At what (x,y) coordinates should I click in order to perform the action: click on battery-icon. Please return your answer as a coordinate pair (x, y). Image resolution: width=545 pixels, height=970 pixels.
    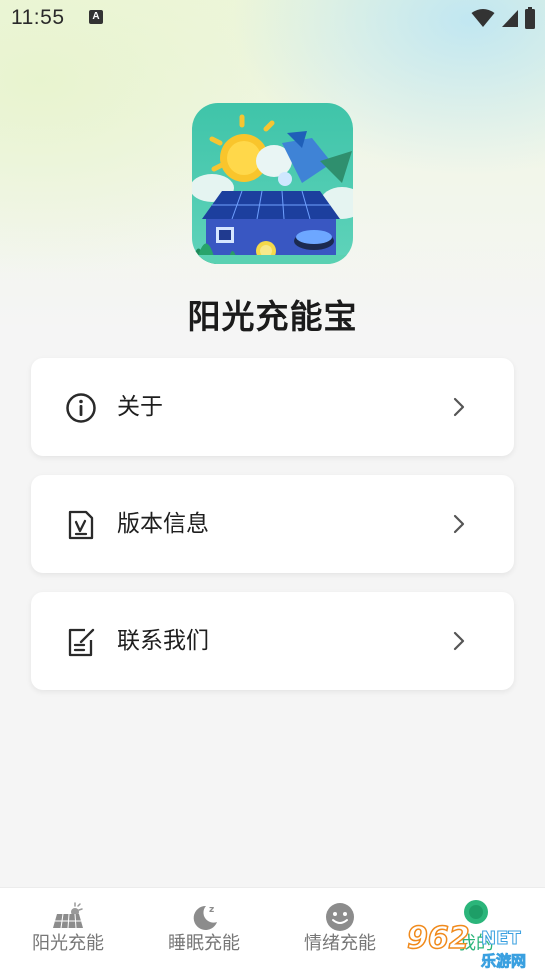
    Looking at the image, I should click on (530, 18).